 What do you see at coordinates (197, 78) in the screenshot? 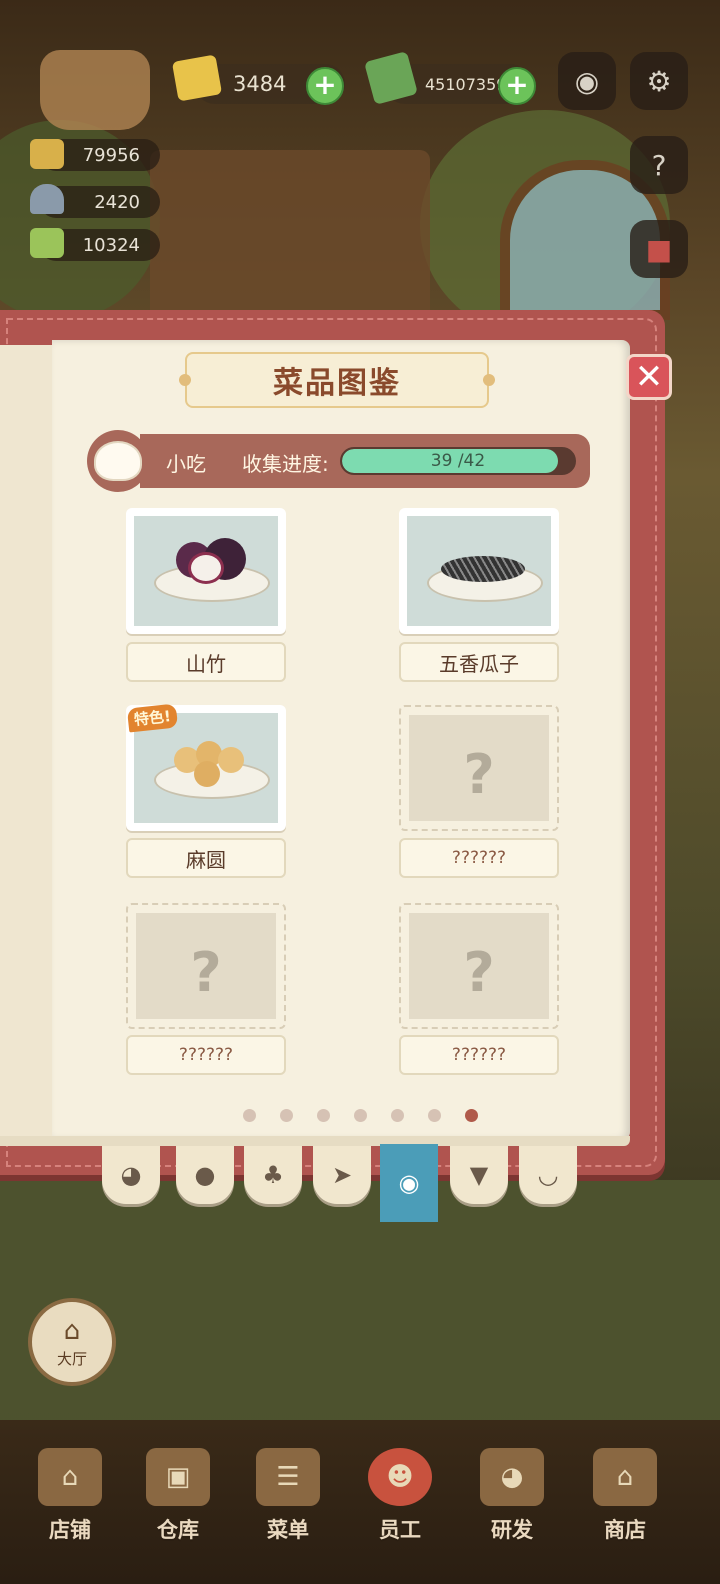
I see `gold-bar-icon` at bounding box center [197, 78].